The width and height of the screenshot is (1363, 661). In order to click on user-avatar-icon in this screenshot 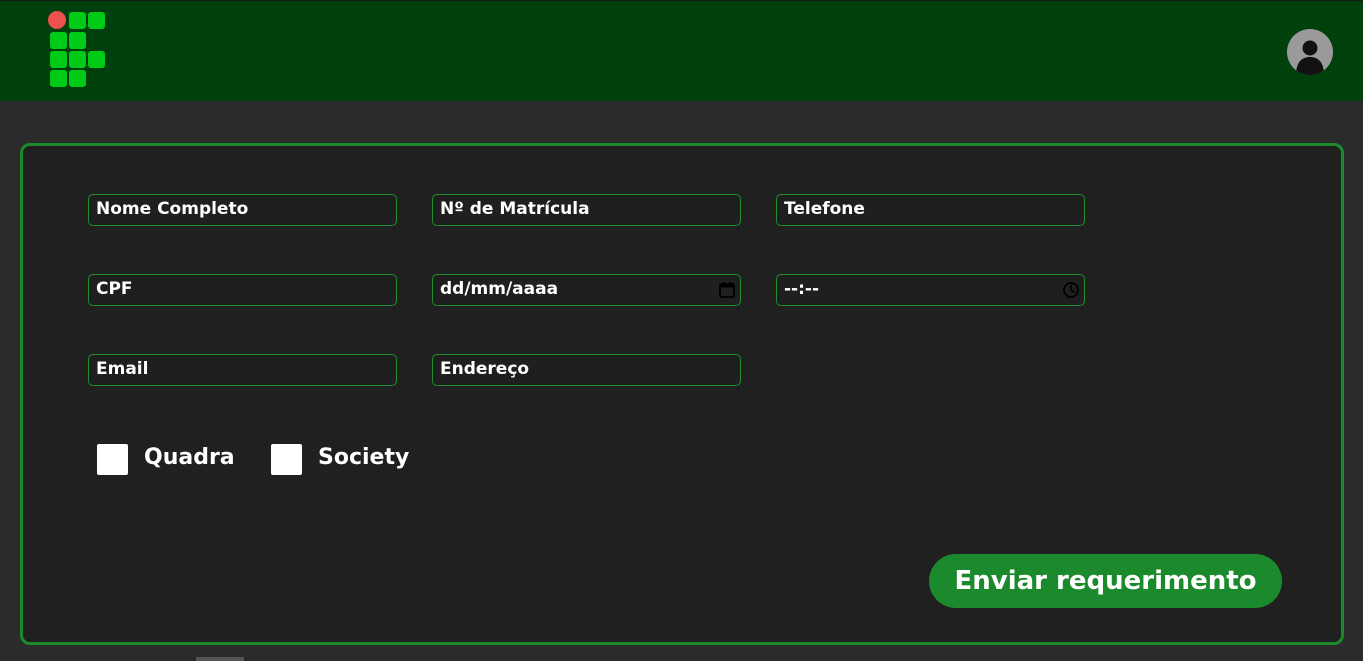, I will do `click(1310, 52)`.